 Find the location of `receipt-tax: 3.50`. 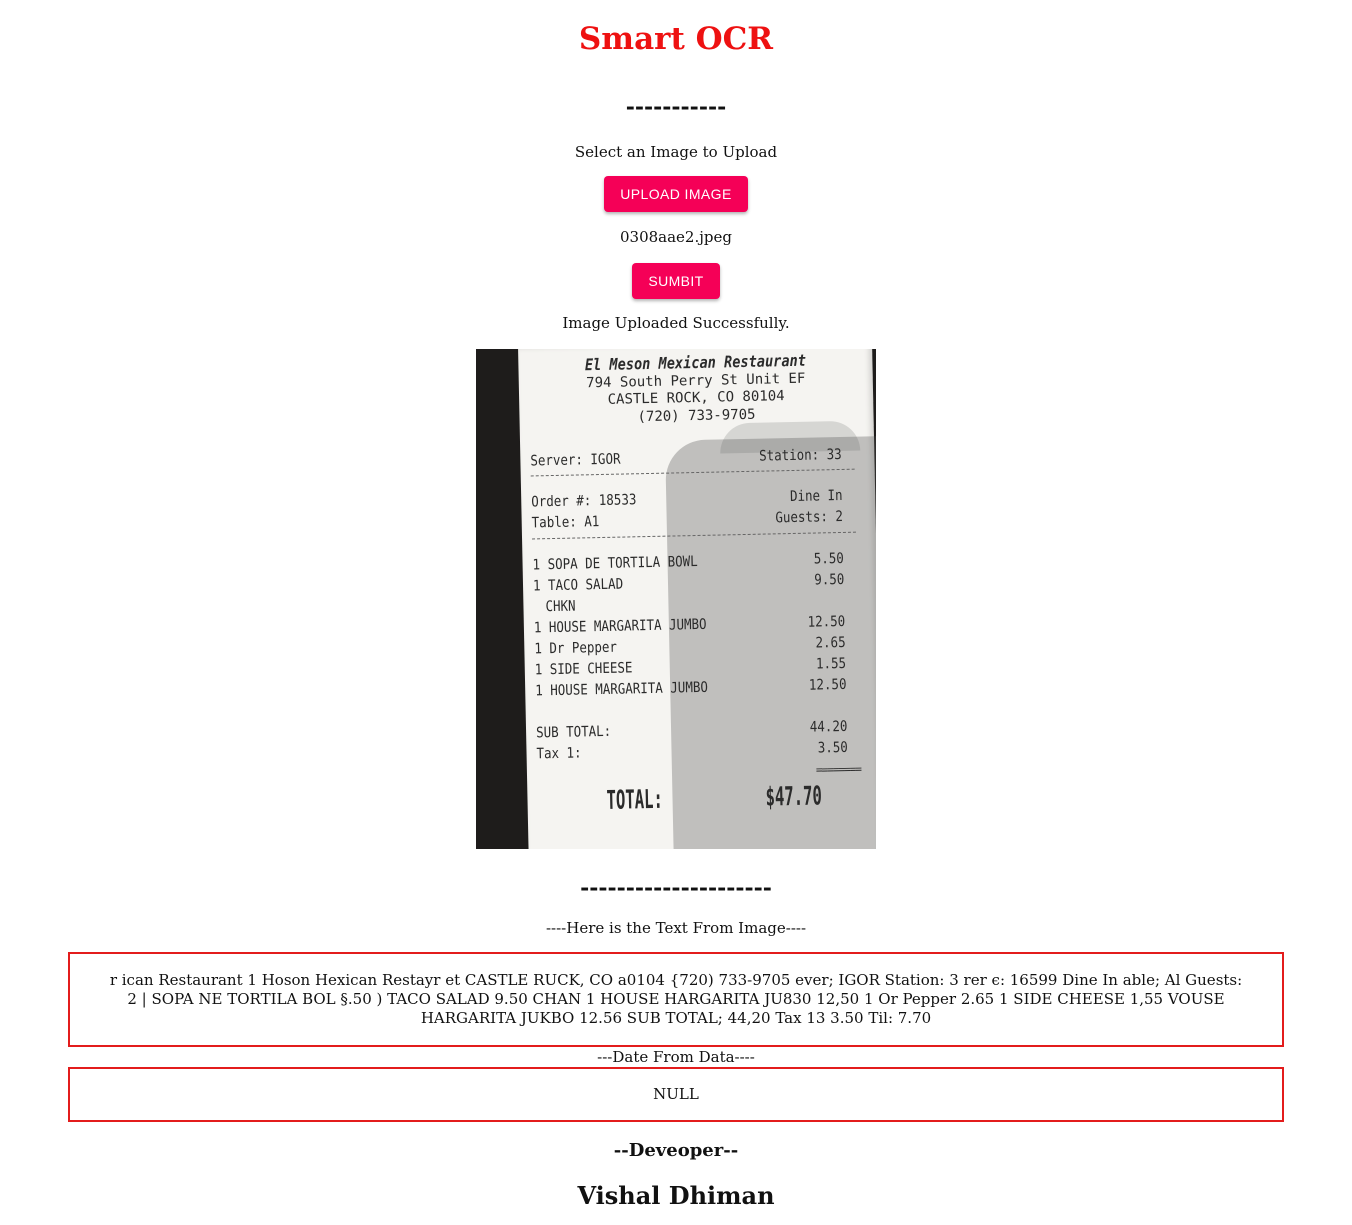

receipt-tax: 3.50 is located at coordinates (832, 748).